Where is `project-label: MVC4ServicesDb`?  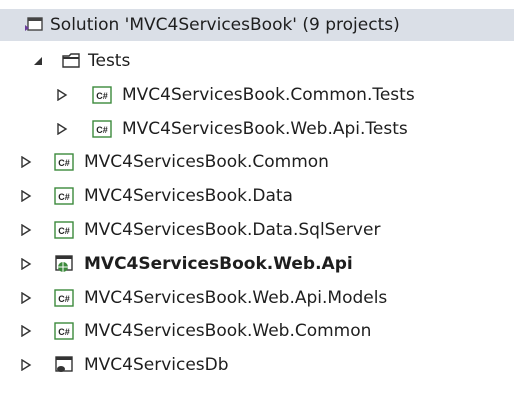
project-label: MVC4ServicesDb is located at coordinates (156, 365).